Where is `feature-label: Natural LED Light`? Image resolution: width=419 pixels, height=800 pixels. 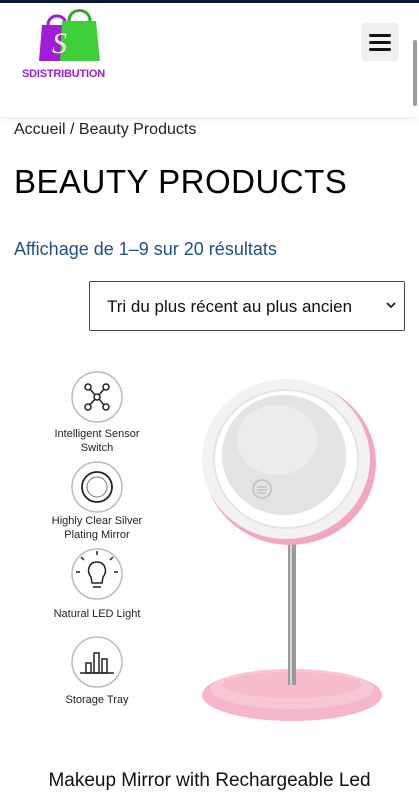 feature-label: Natural LED Light is located at coordinates (97, 614).